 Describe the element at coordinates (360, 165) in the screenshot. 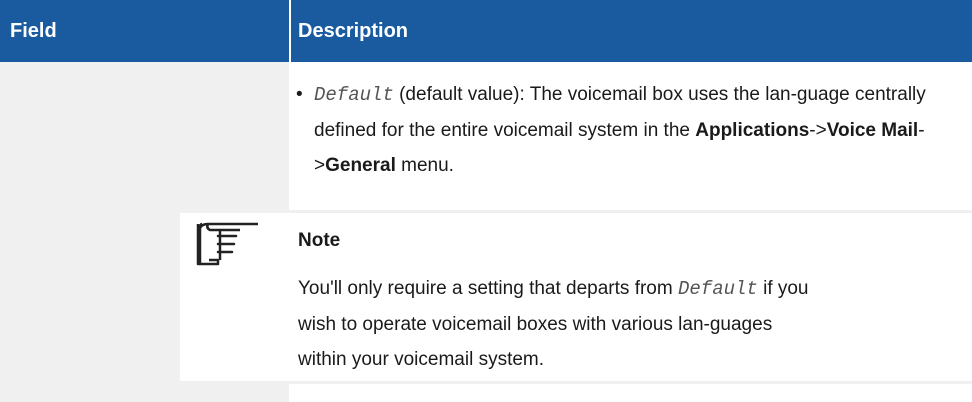

I see `menu-general: General` at that location.